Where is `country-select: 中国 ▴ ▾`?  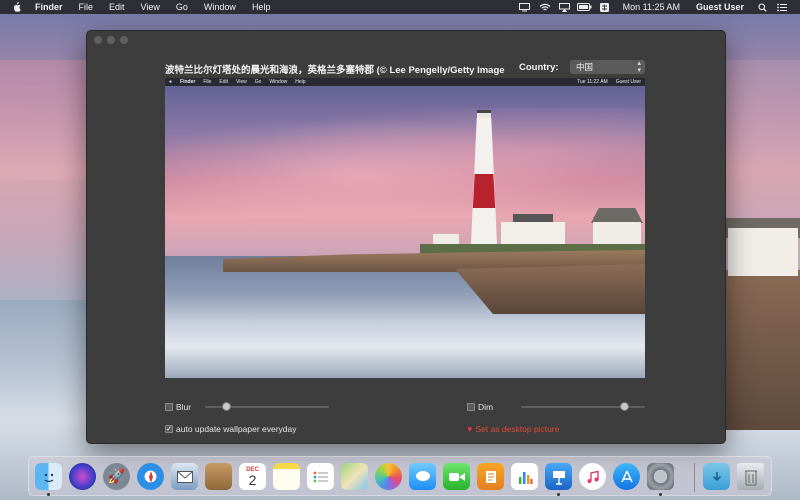 country-select: 中国 ▴ ▾ is located at coordinates (607, 67).